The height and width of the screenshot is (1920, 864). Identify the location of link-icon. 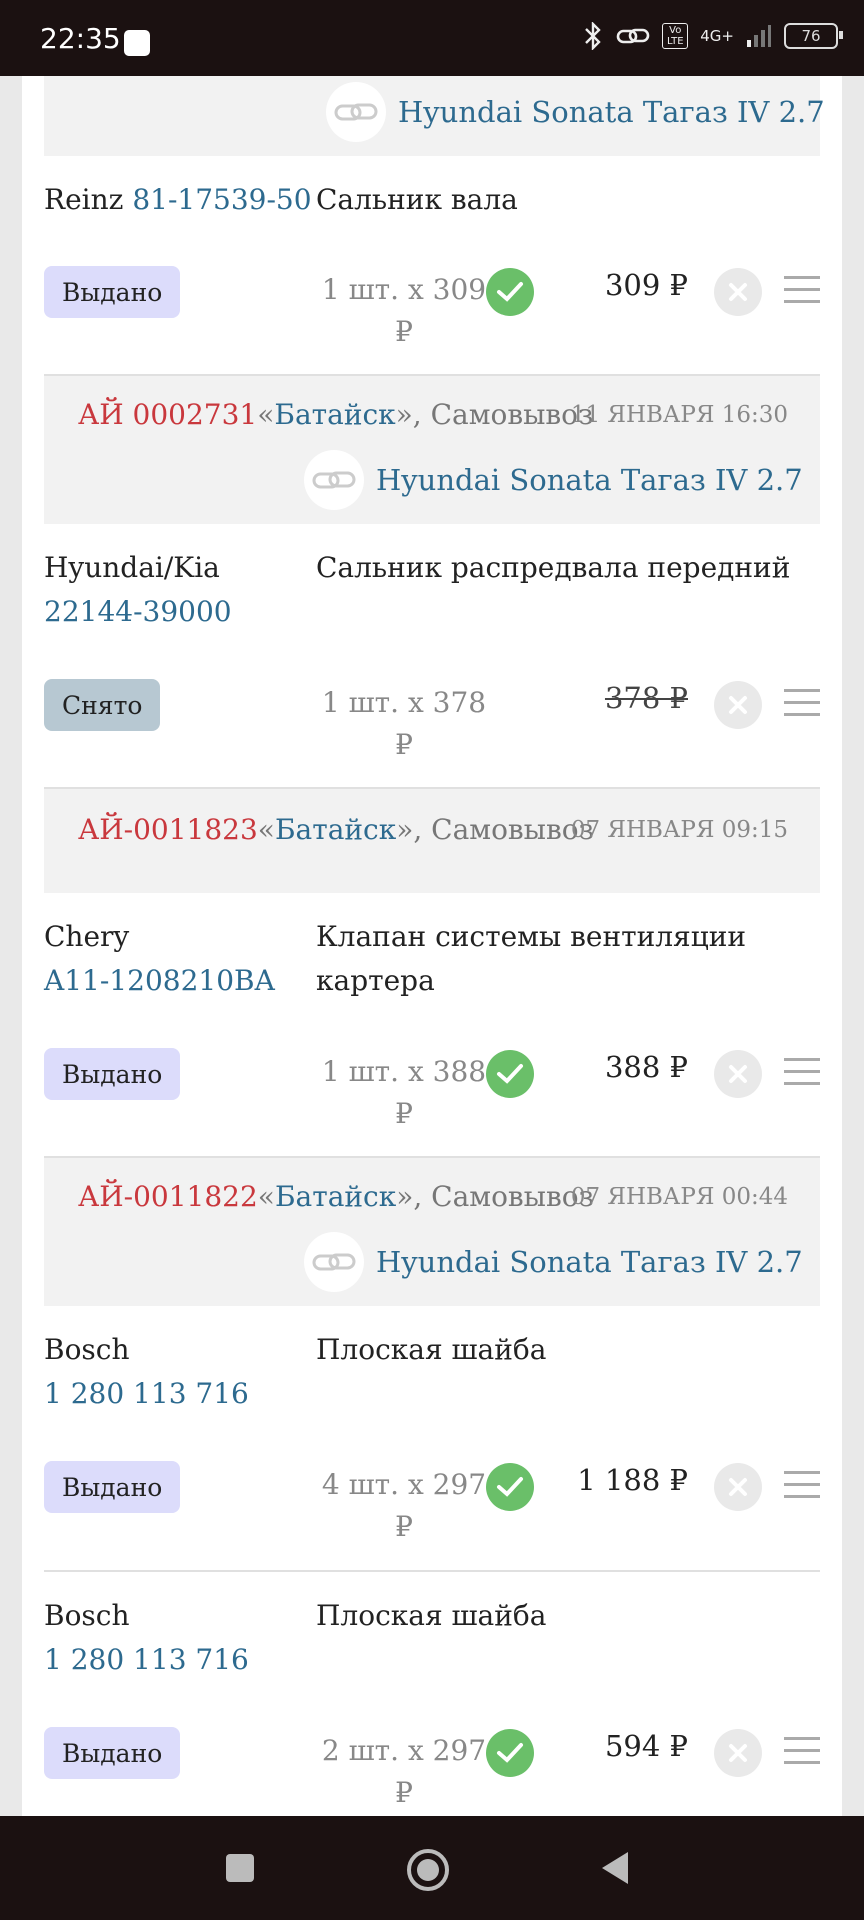
(633, 36).